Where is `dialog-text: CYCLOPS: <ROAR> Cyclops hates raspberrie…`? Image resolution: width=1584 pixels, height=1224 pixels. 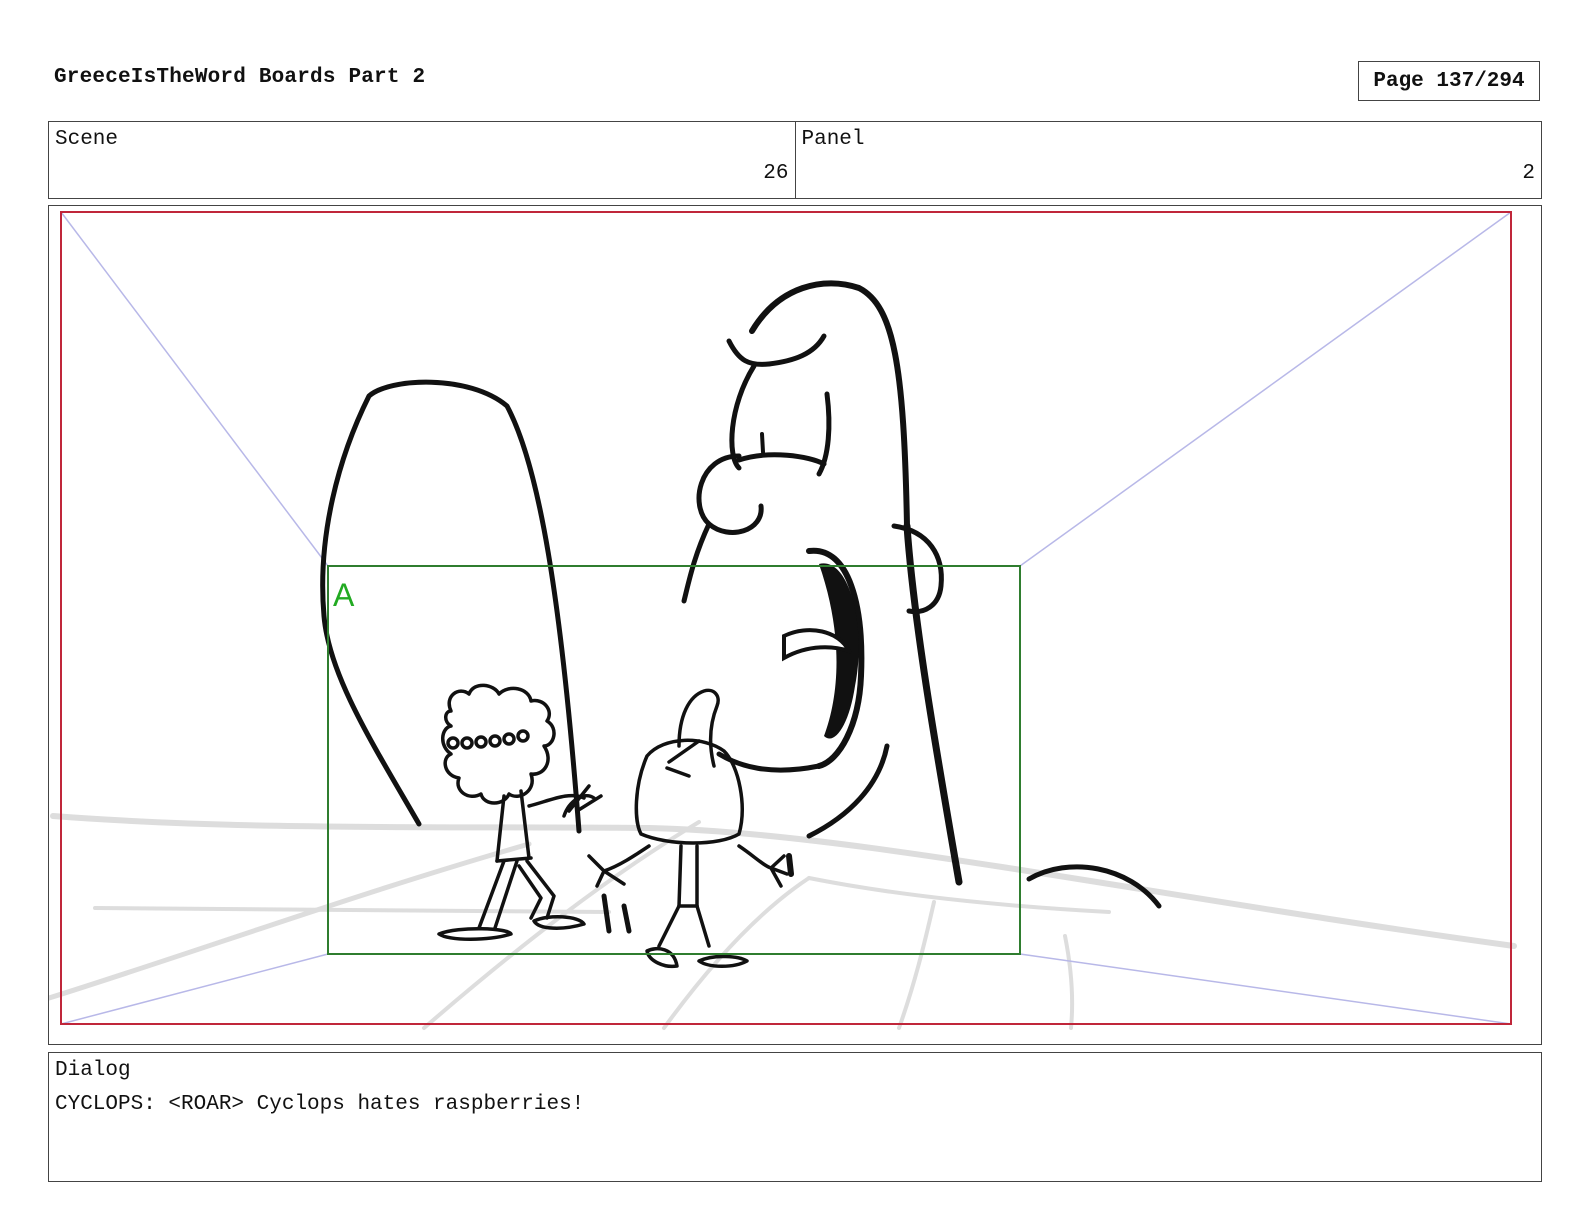
dialog-text: CYCLOPS: <ROAR> Cyclops hates raspberrie… is located at coordinates (320, 1104).